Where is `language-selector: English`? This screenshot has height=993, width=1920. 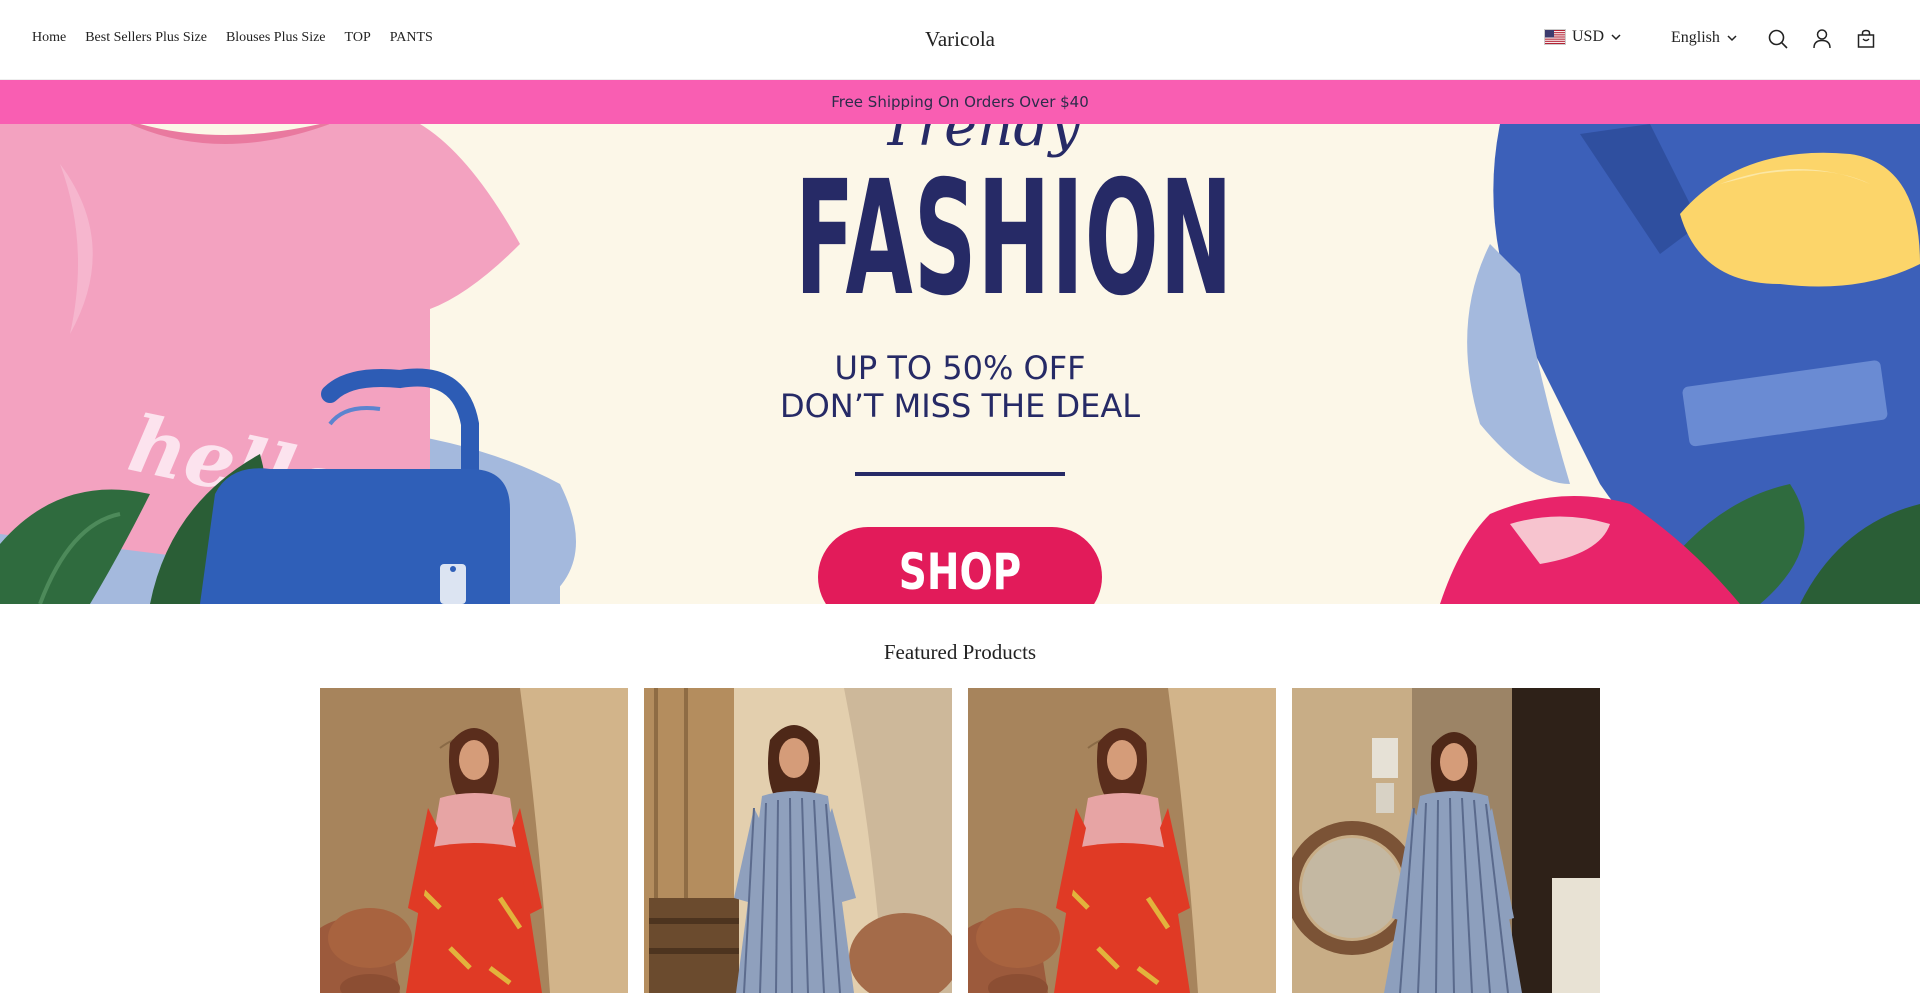
language-selector: English is located at coordinates (1704, 38).